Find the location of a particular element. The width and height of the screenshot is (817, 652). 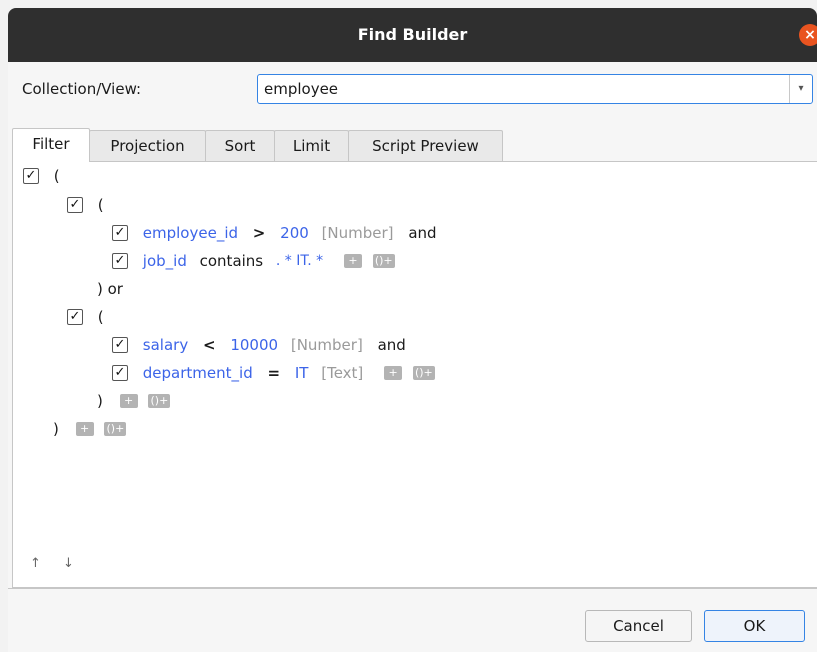

ok-button: OK is located at coordinates (754, 626).